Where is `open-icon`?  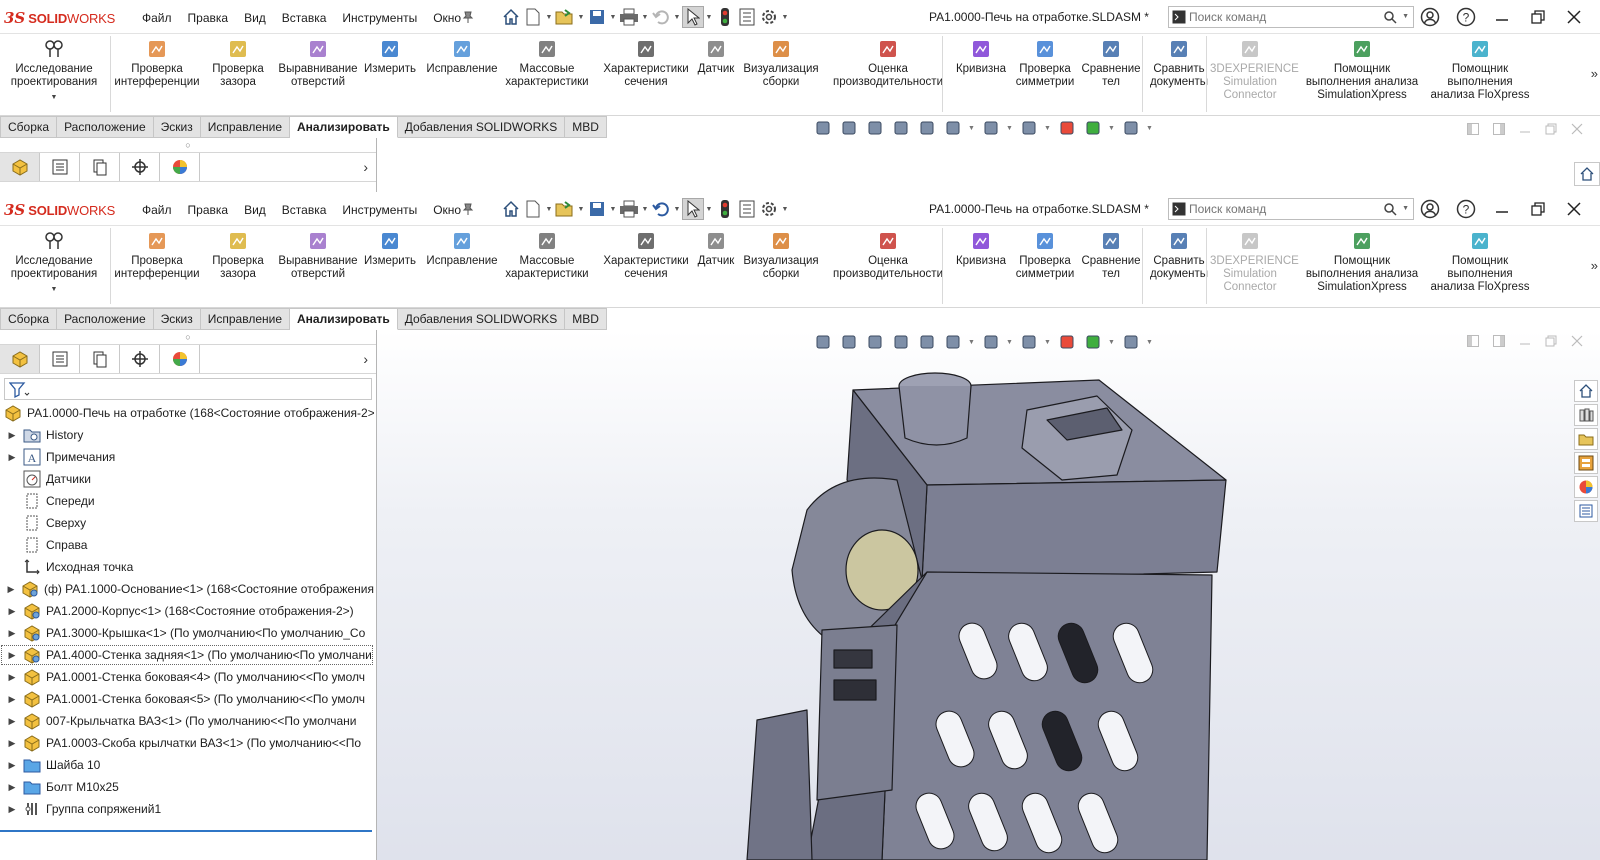
open-icon is located at coordinates (565, 17).